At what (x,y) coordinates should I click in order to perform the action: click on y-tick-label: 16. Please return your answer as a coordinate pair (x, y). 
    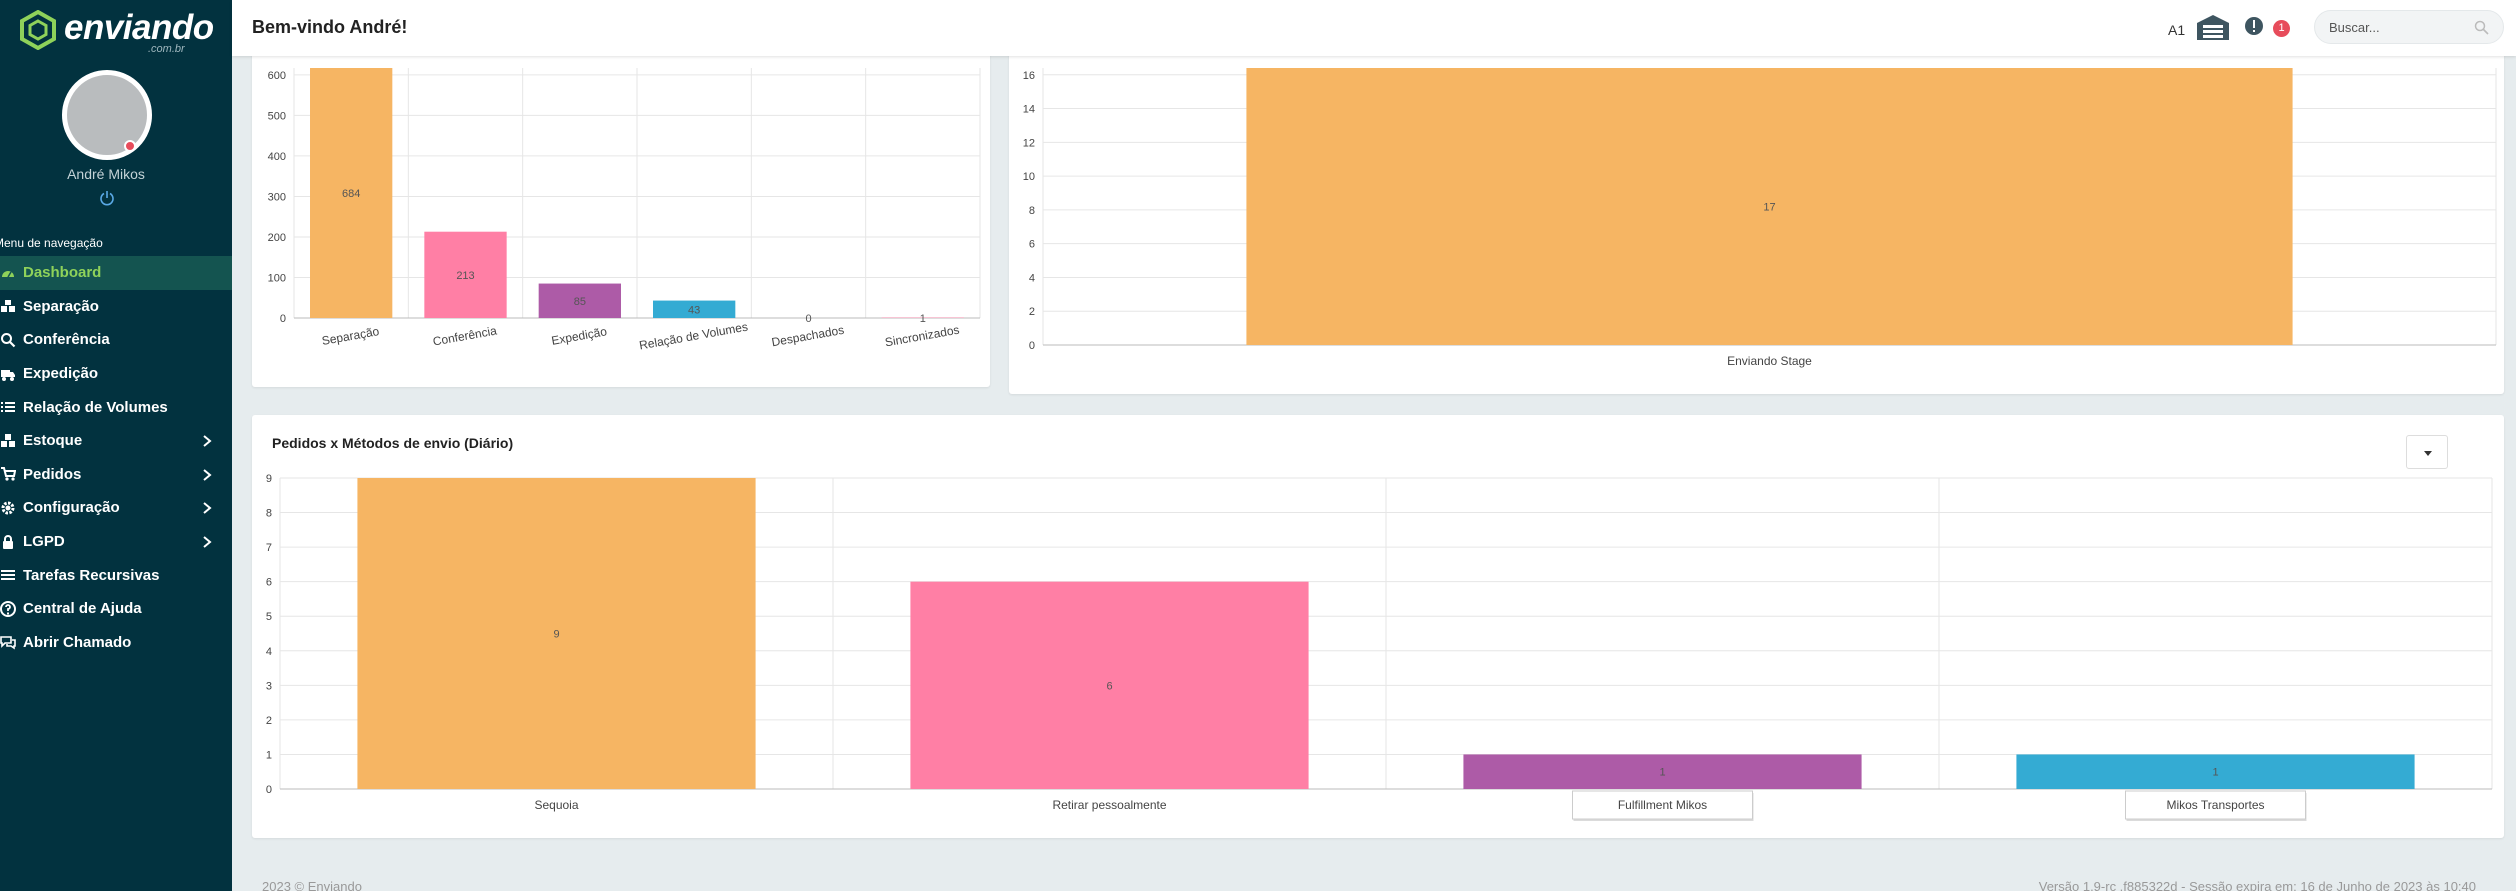
    Looking at the image, I should click on (1029, 76).